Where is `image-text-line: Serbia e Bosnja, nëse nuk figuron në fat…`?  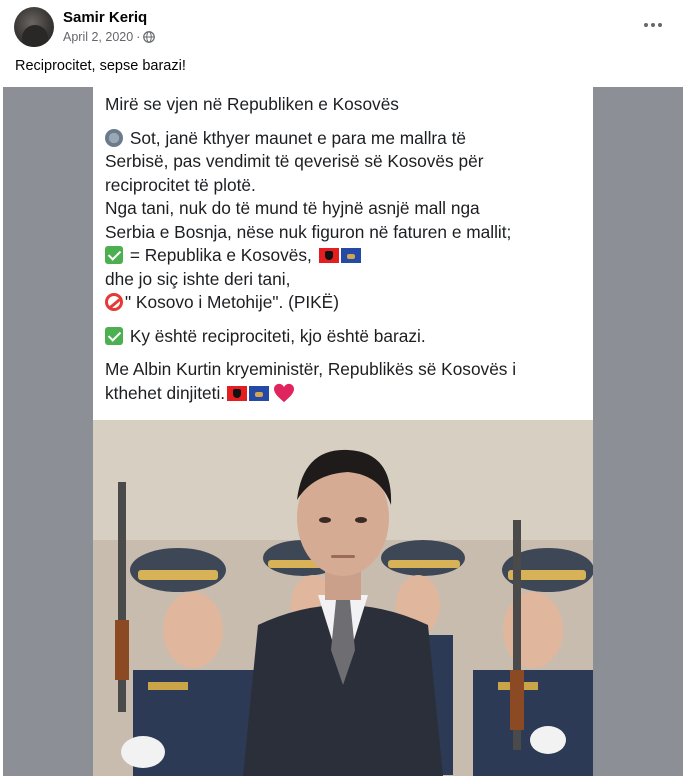 image-text-line: Serbia e Bosnja, nëse nuk figuron në fat… is located at coordinates (308, 231).